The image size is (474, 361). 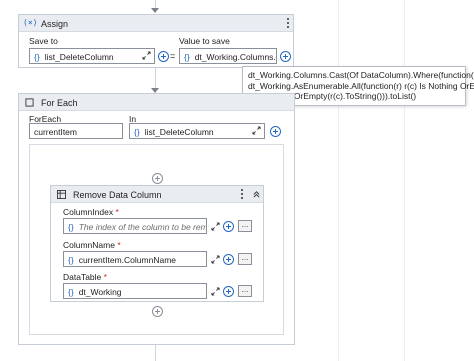 What do you see at coordinates (155, 10) in the screenshot?
I see `flow-arrow-top` at bounding box center [155, 10].